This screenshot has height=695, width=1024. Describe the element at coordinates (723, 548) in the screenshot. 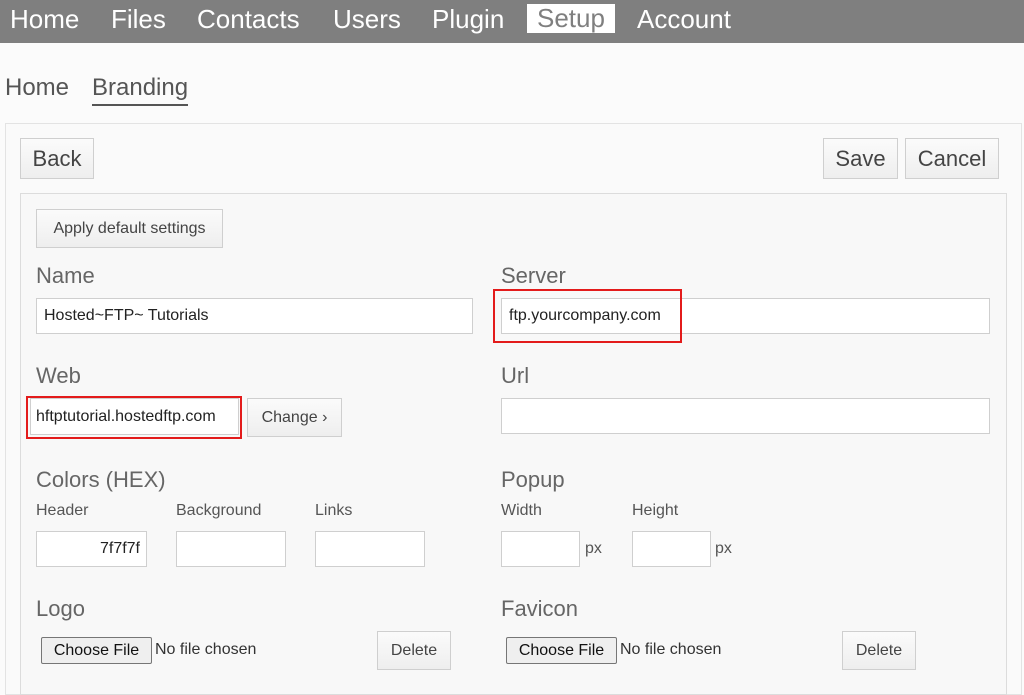

I see `popup-height-unit: px` at that location.